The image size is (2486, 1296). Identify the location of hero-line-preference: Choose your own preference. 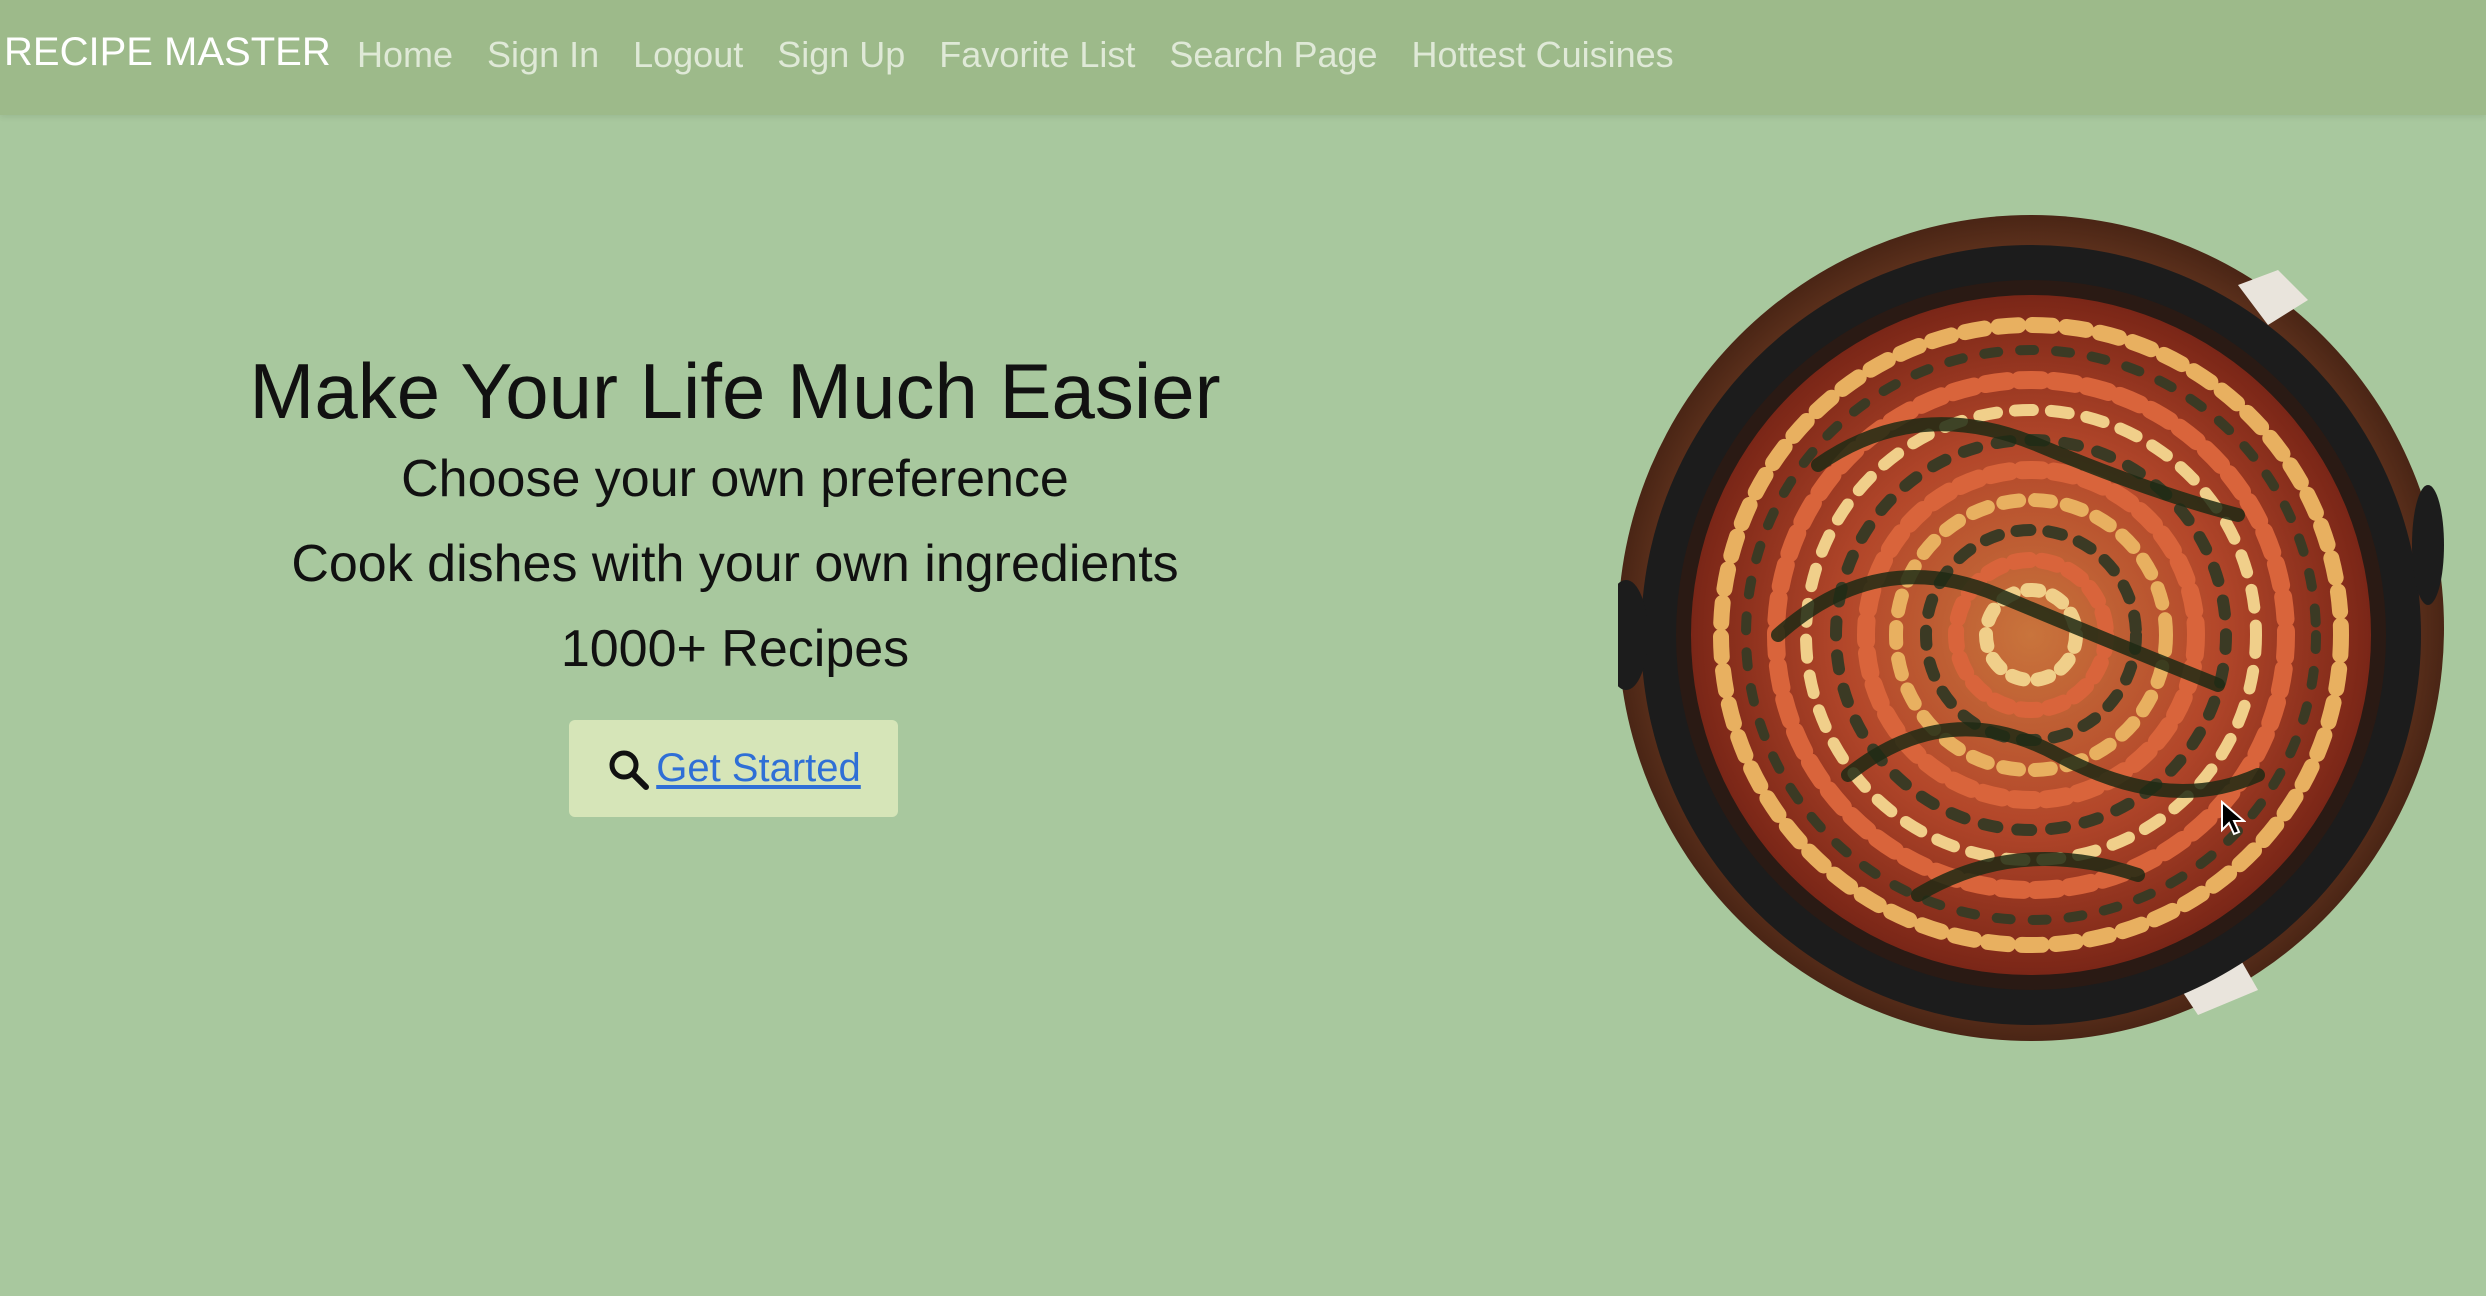
(735, 478).